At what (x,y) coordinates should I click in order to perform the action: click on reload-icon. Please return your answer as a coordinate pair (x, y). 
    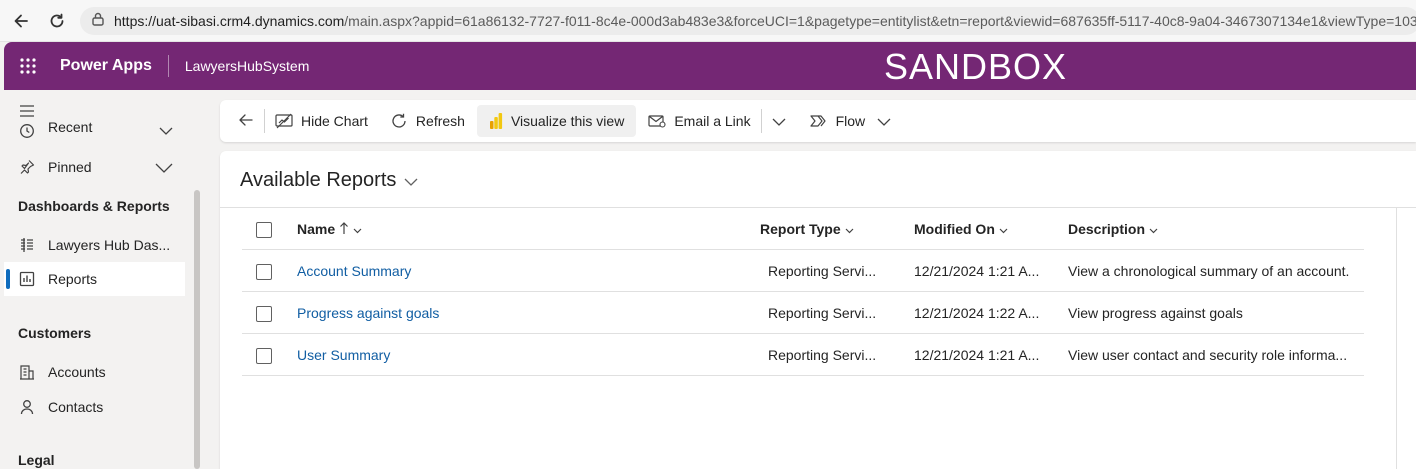
    Looking at the image, I should click on (57, 21).